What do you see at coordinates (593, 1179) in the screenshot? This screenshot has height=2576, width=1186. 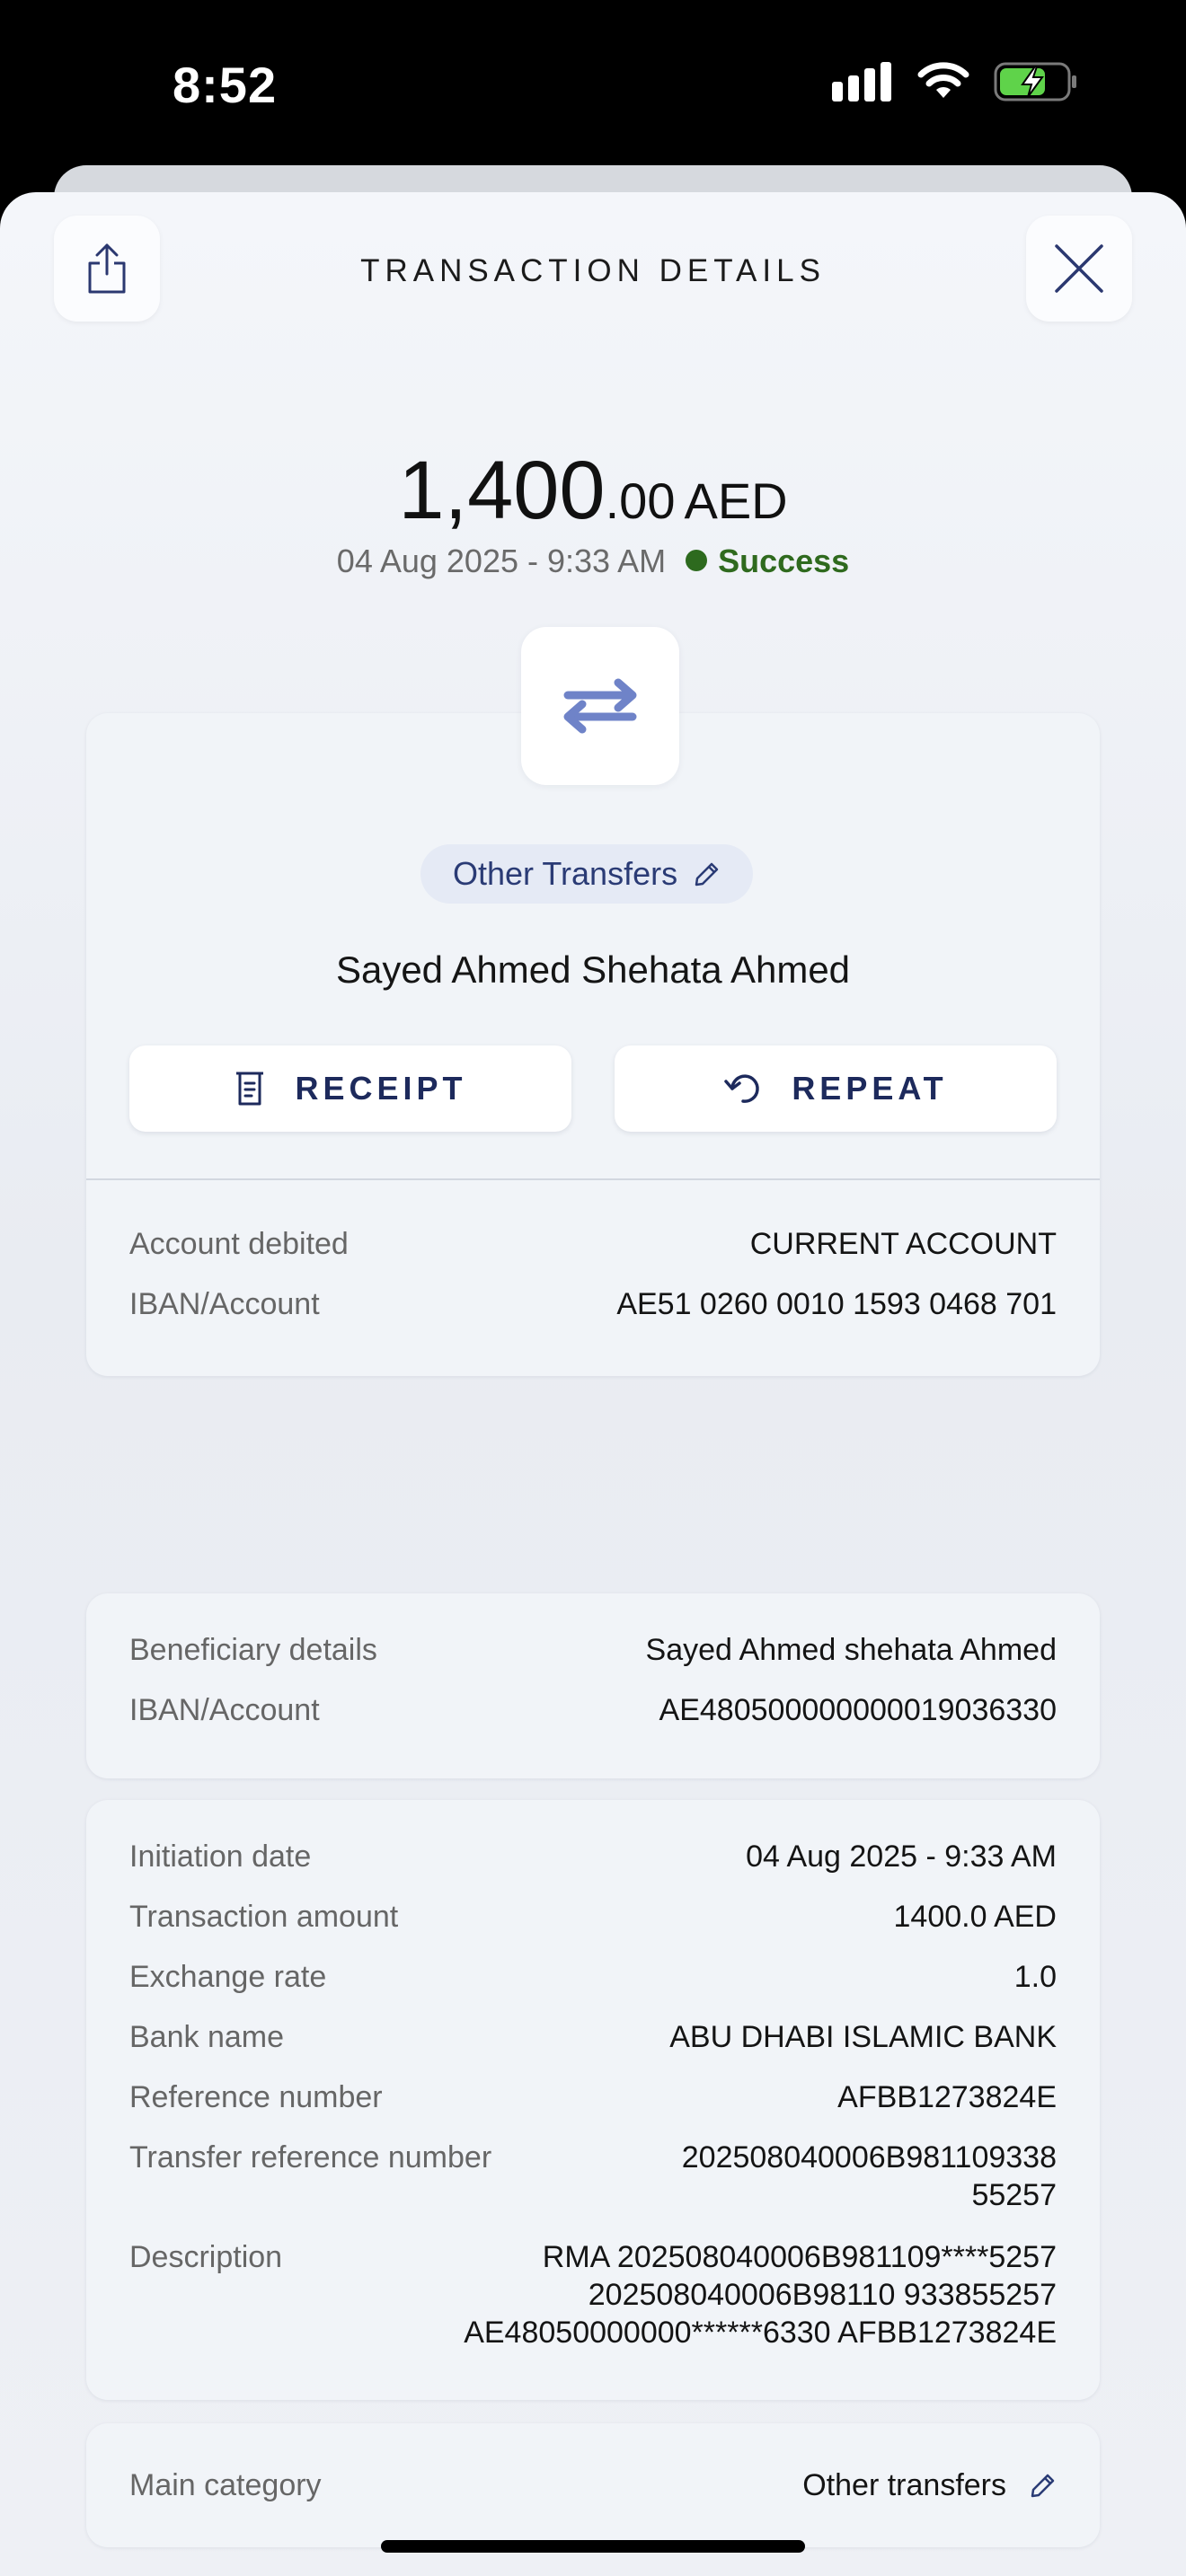 I see `divider` at bounding box center [593, 1179].